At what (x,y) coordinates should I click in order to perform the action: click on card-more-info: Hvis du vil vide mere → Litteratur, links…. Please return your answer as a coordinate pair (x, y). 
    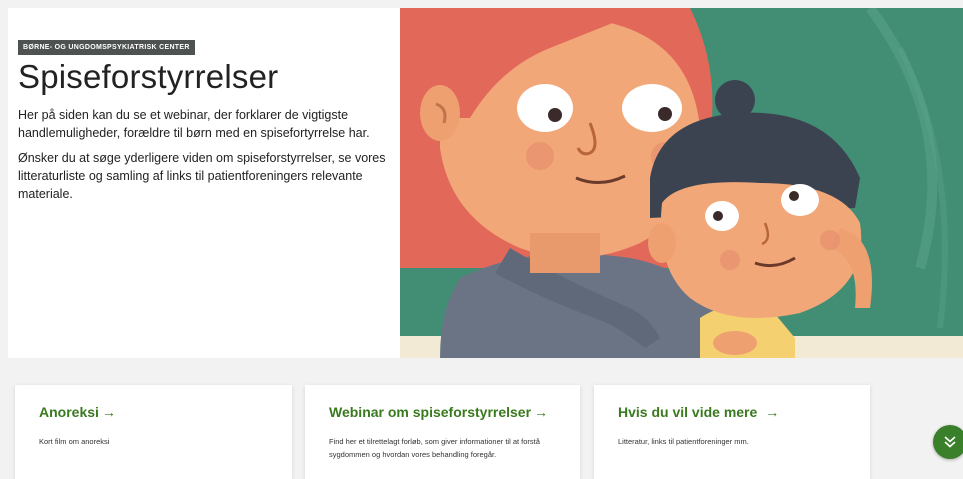
    Looking at the image, I should click on (732, 432).